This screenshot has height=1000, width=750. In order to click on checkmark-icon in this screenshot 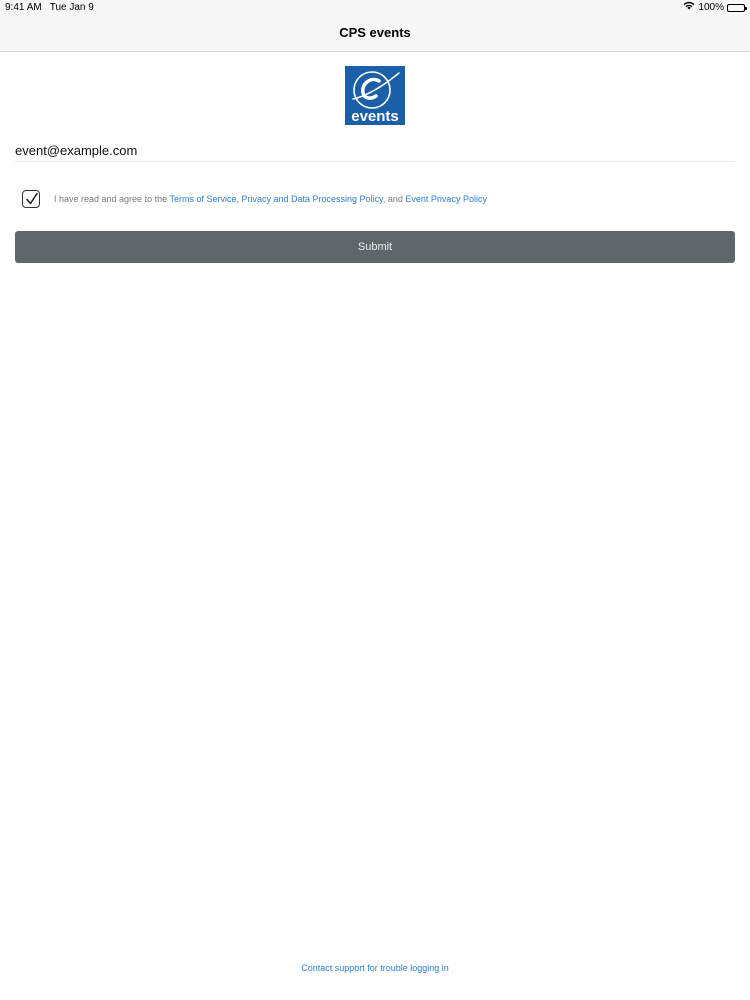, I will do `click(32, 198)`.